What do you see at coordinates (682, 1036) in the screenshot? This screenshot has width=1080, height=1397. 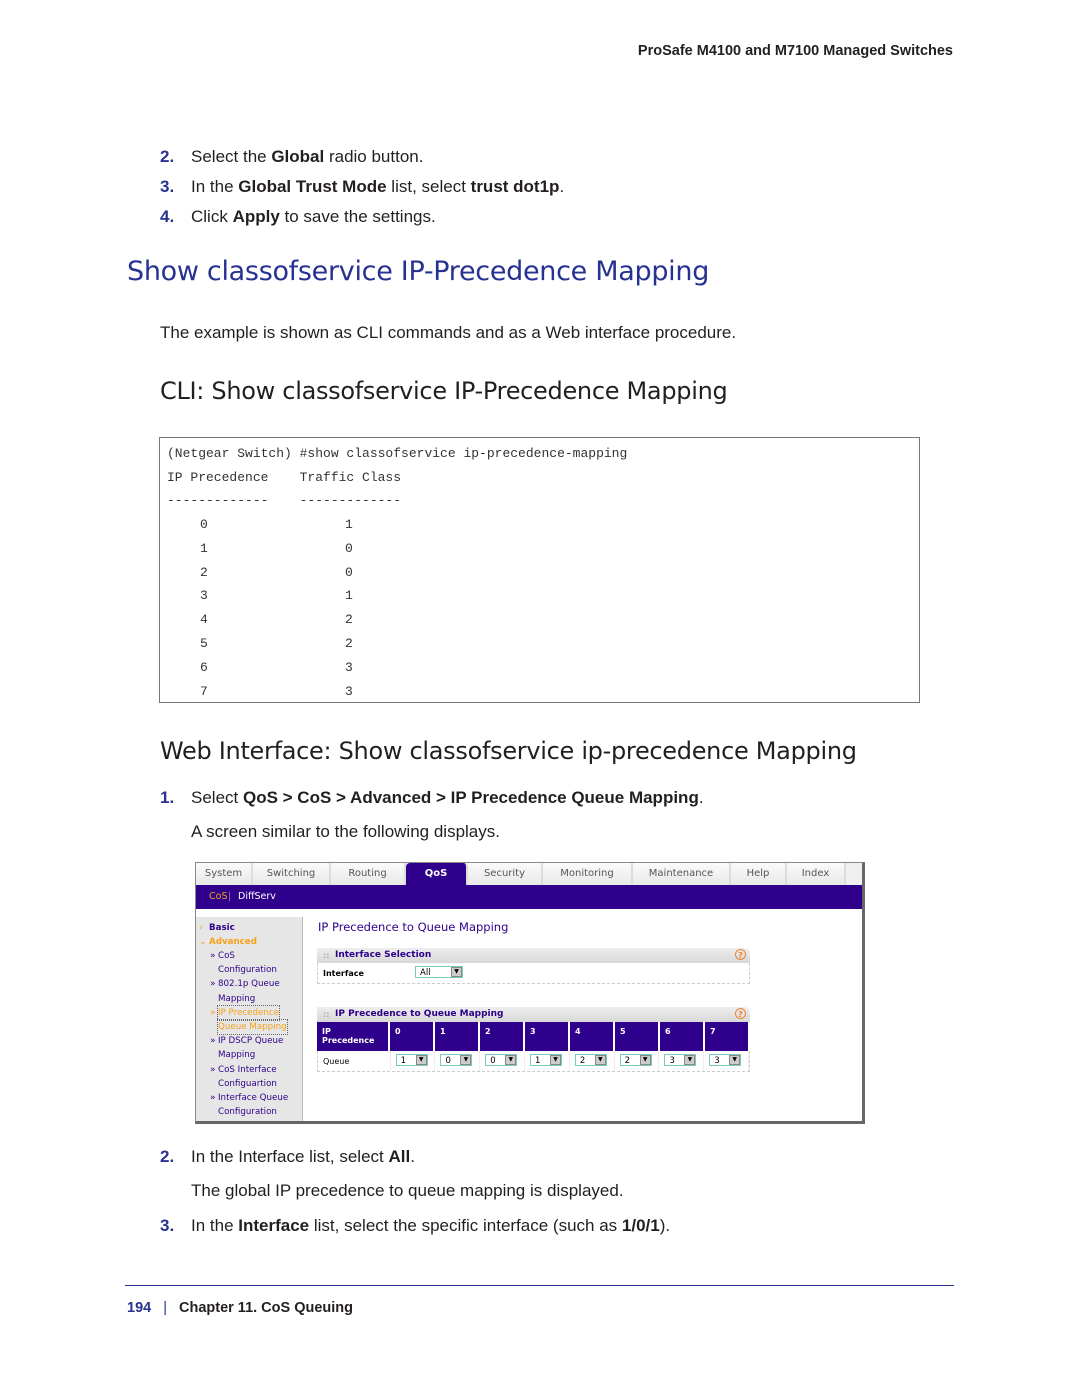 I see `precedence-header: 6` at bounding box center [682, 1036].